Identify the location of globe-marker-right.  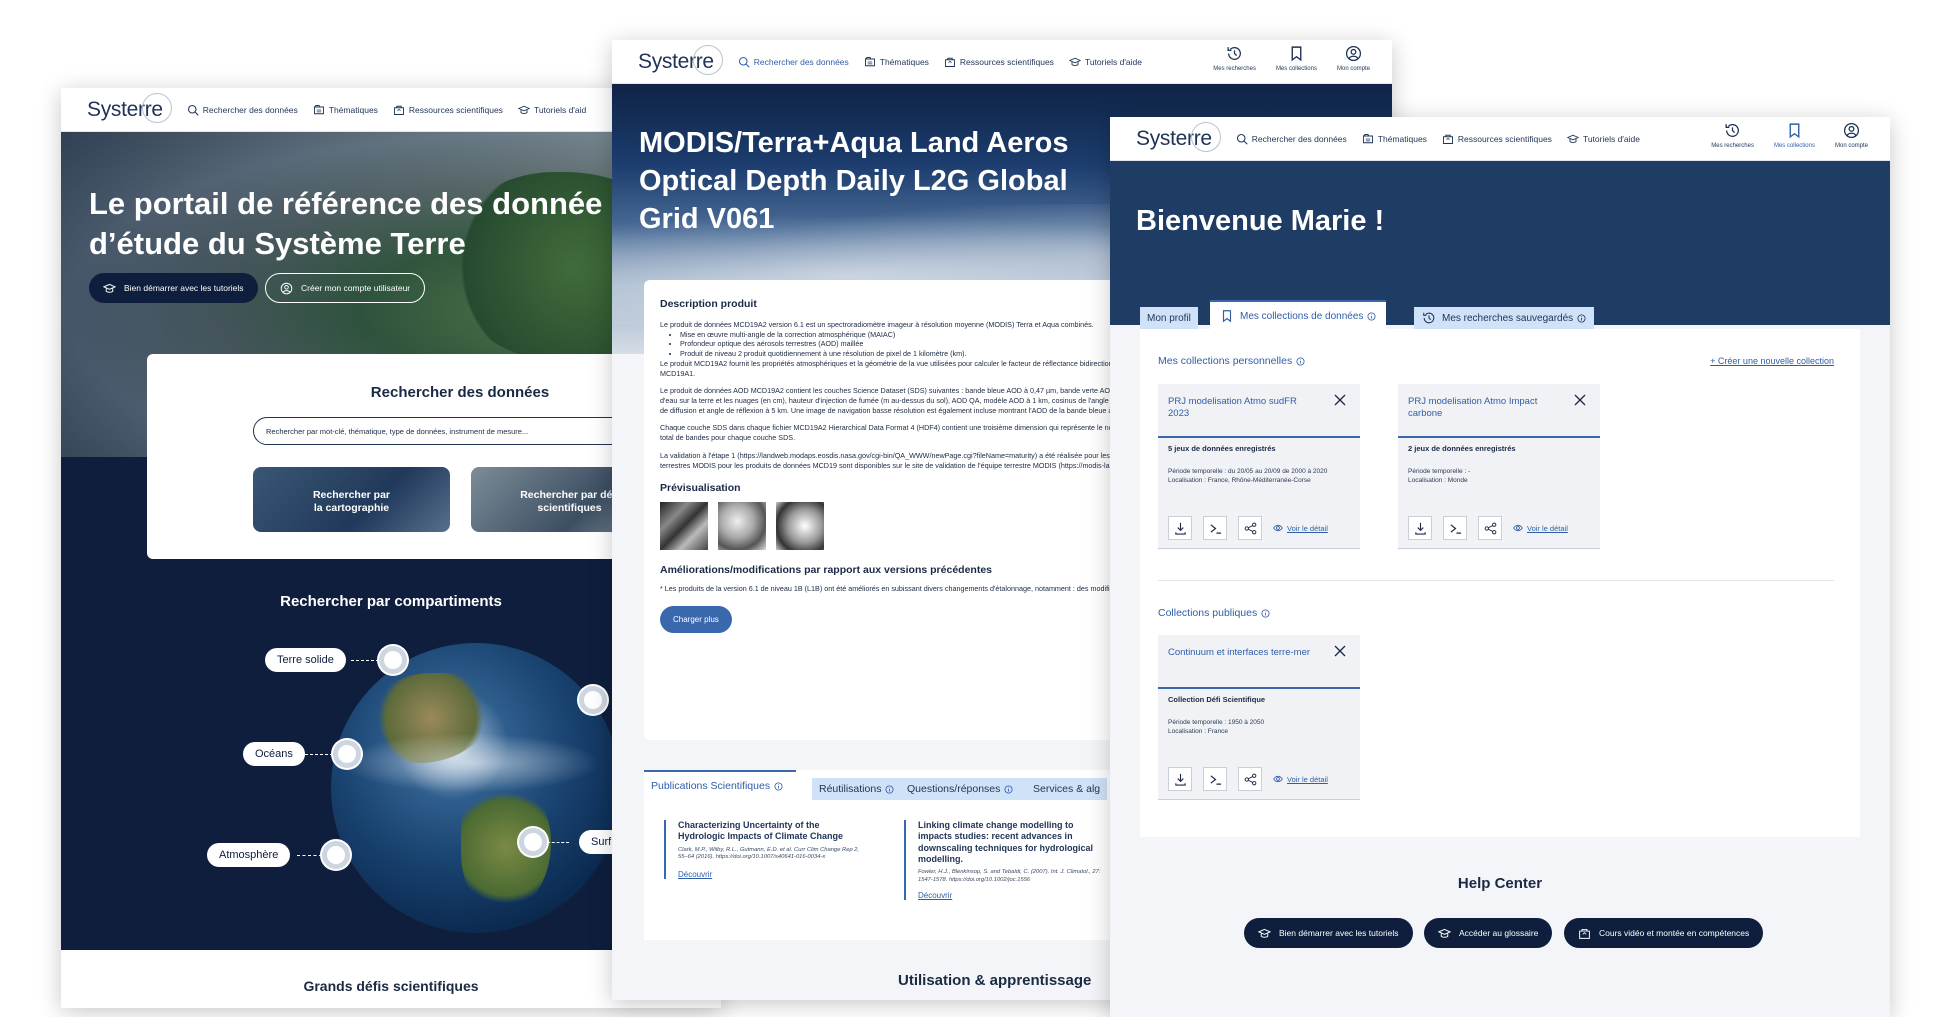
(593, 700).